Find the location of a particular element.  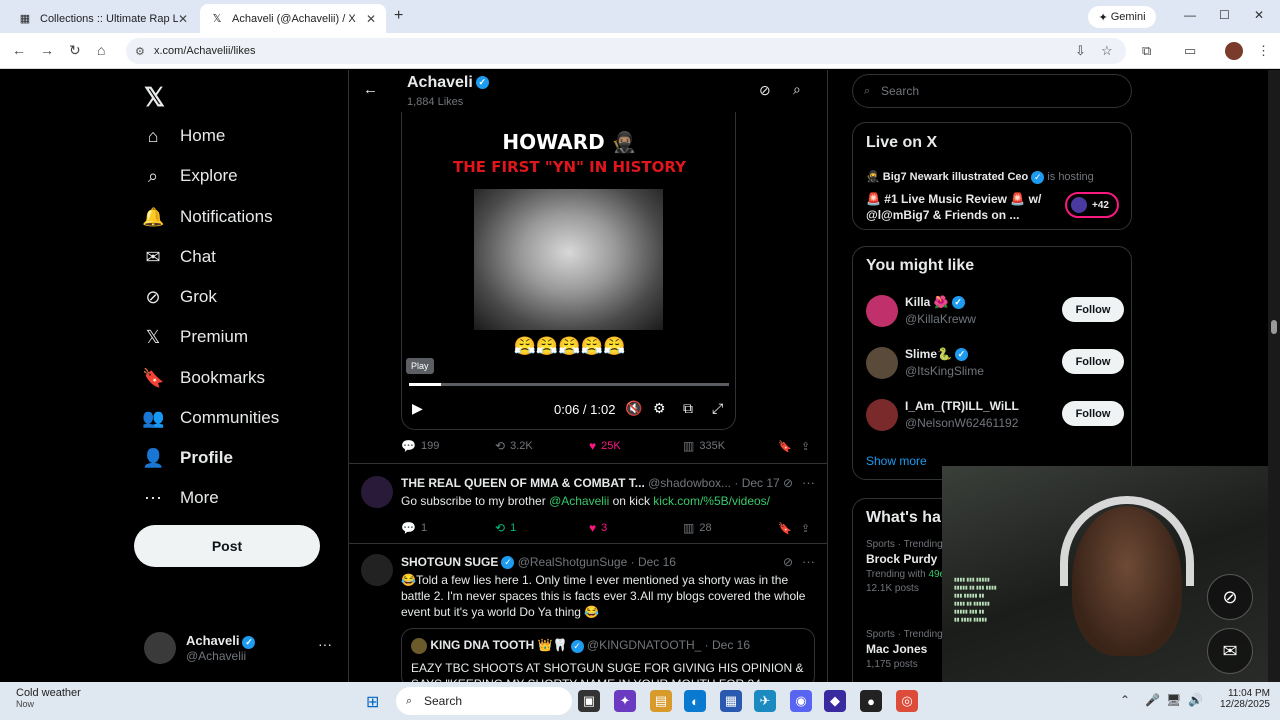

account-switcher: Achaveli ✓ @Achavelii ··· is located at coordinates (242, 648).